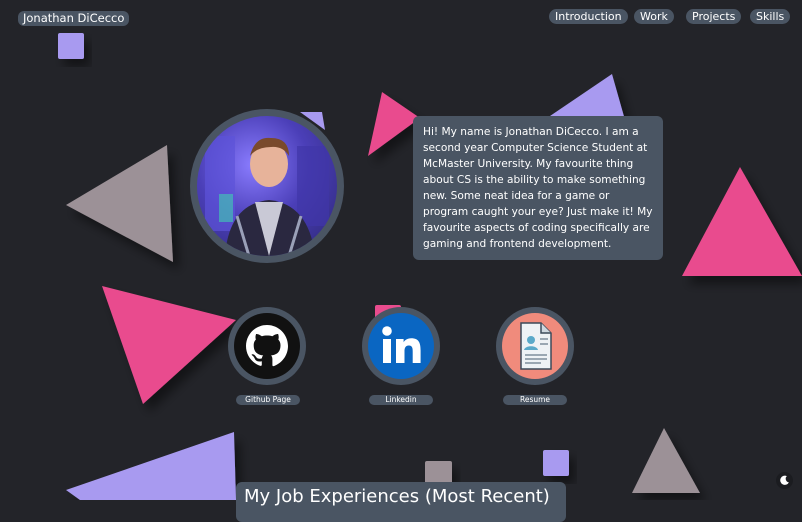 This screenshot has height=522, width=802. Describe the element at coordinates (654, 16) in the screenshot. I see `nav-work: Work` at that location.